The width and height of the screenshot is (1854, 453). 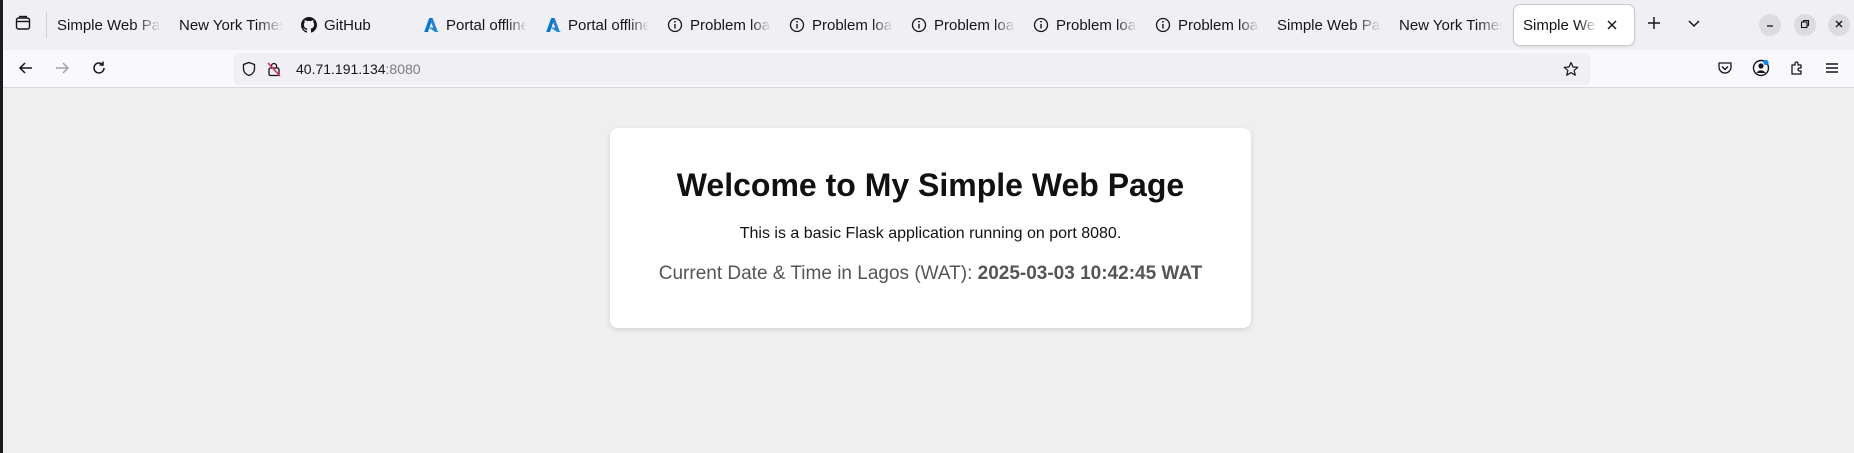 I want to click on pocket-icon, so click(x=1725, y=70).